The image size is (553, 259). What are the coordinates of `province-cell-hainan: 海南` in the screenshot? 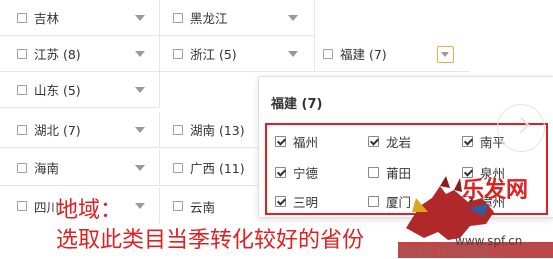 It's located at (80, 168).